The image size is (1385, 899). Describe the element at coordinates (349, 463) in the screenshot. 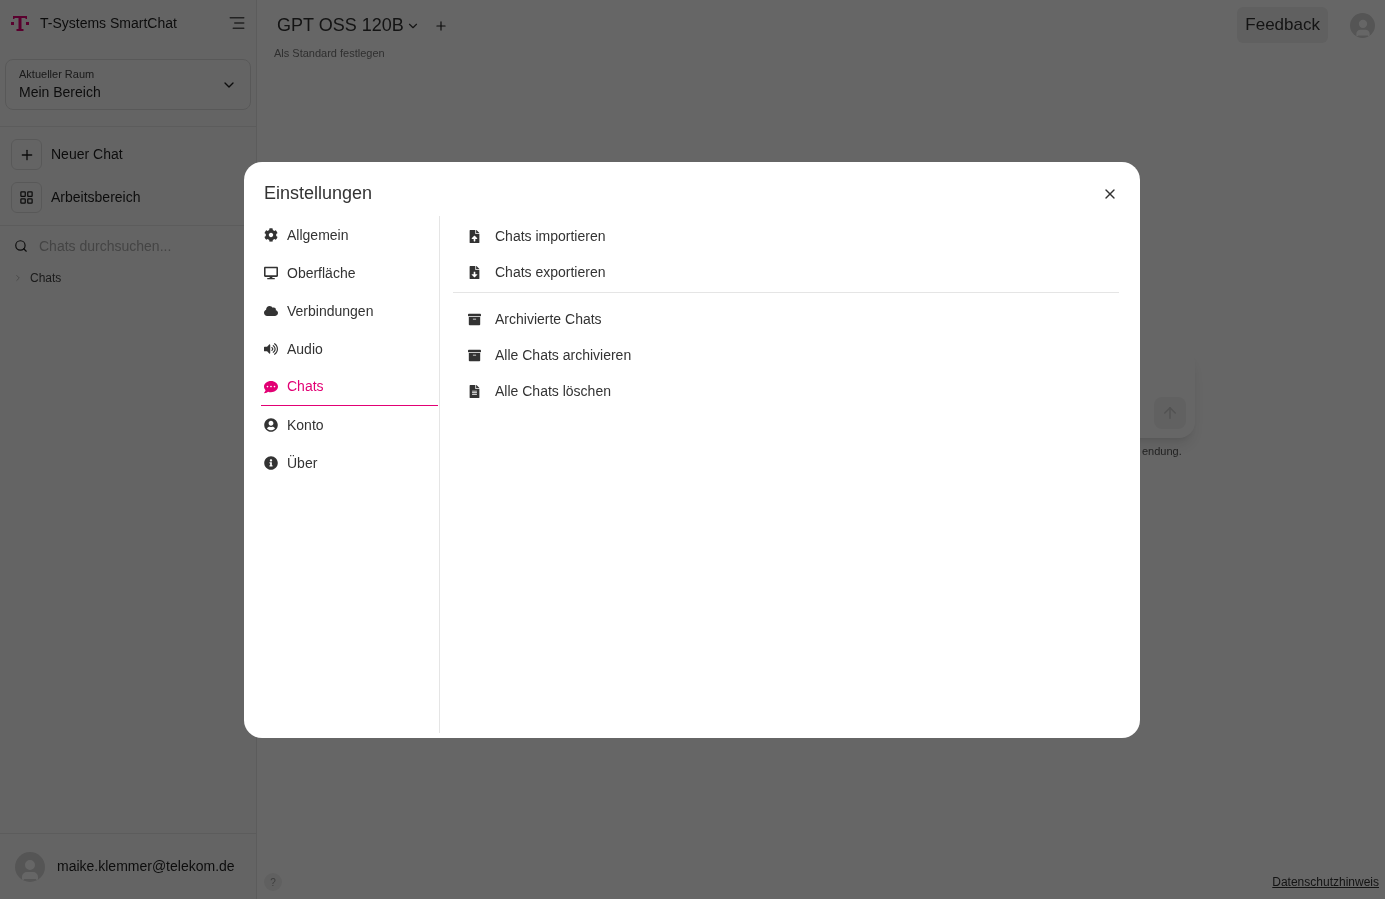

I see `settings-tab: Über` at that location.